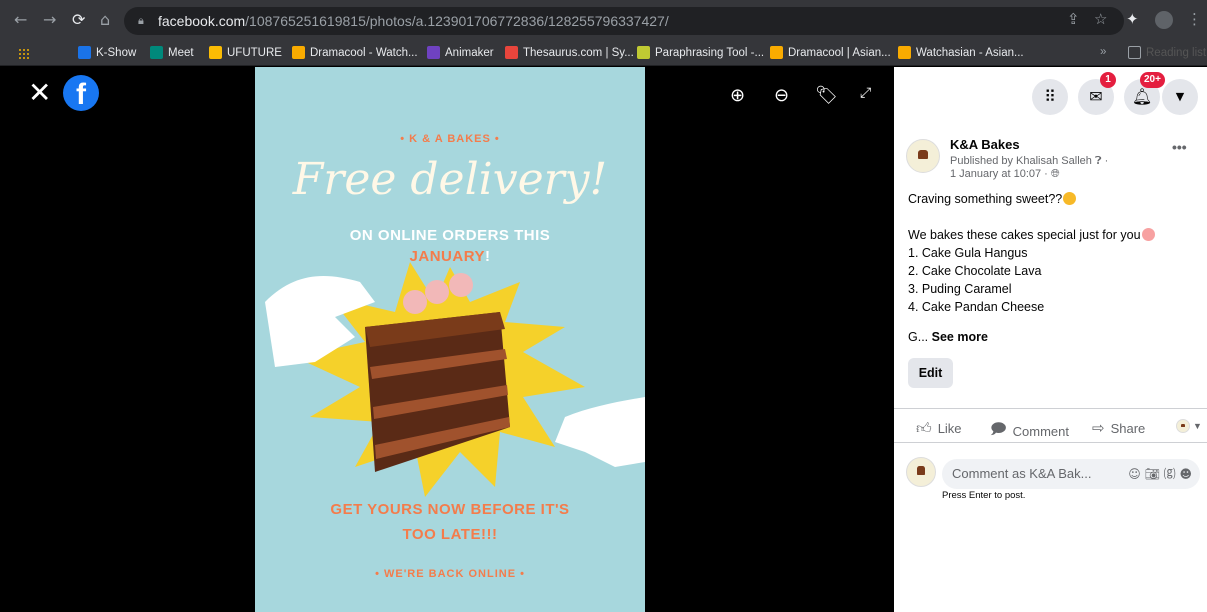 The width and height of the screenshot is (1207, 612). What do you see at coordinates (107, 52) in the screenshot?
I see `bookmark-k-show: K-Show` at bounding box center [107, 52].